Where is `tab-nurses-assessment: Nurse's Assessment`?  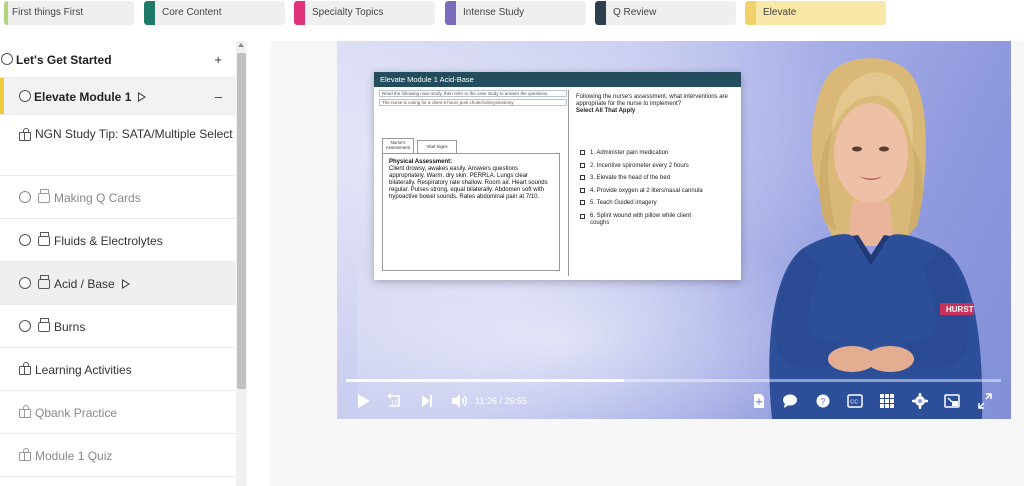 tab-nurses-assessment: Nurse's Assessment is located at coordinates (398, 145).